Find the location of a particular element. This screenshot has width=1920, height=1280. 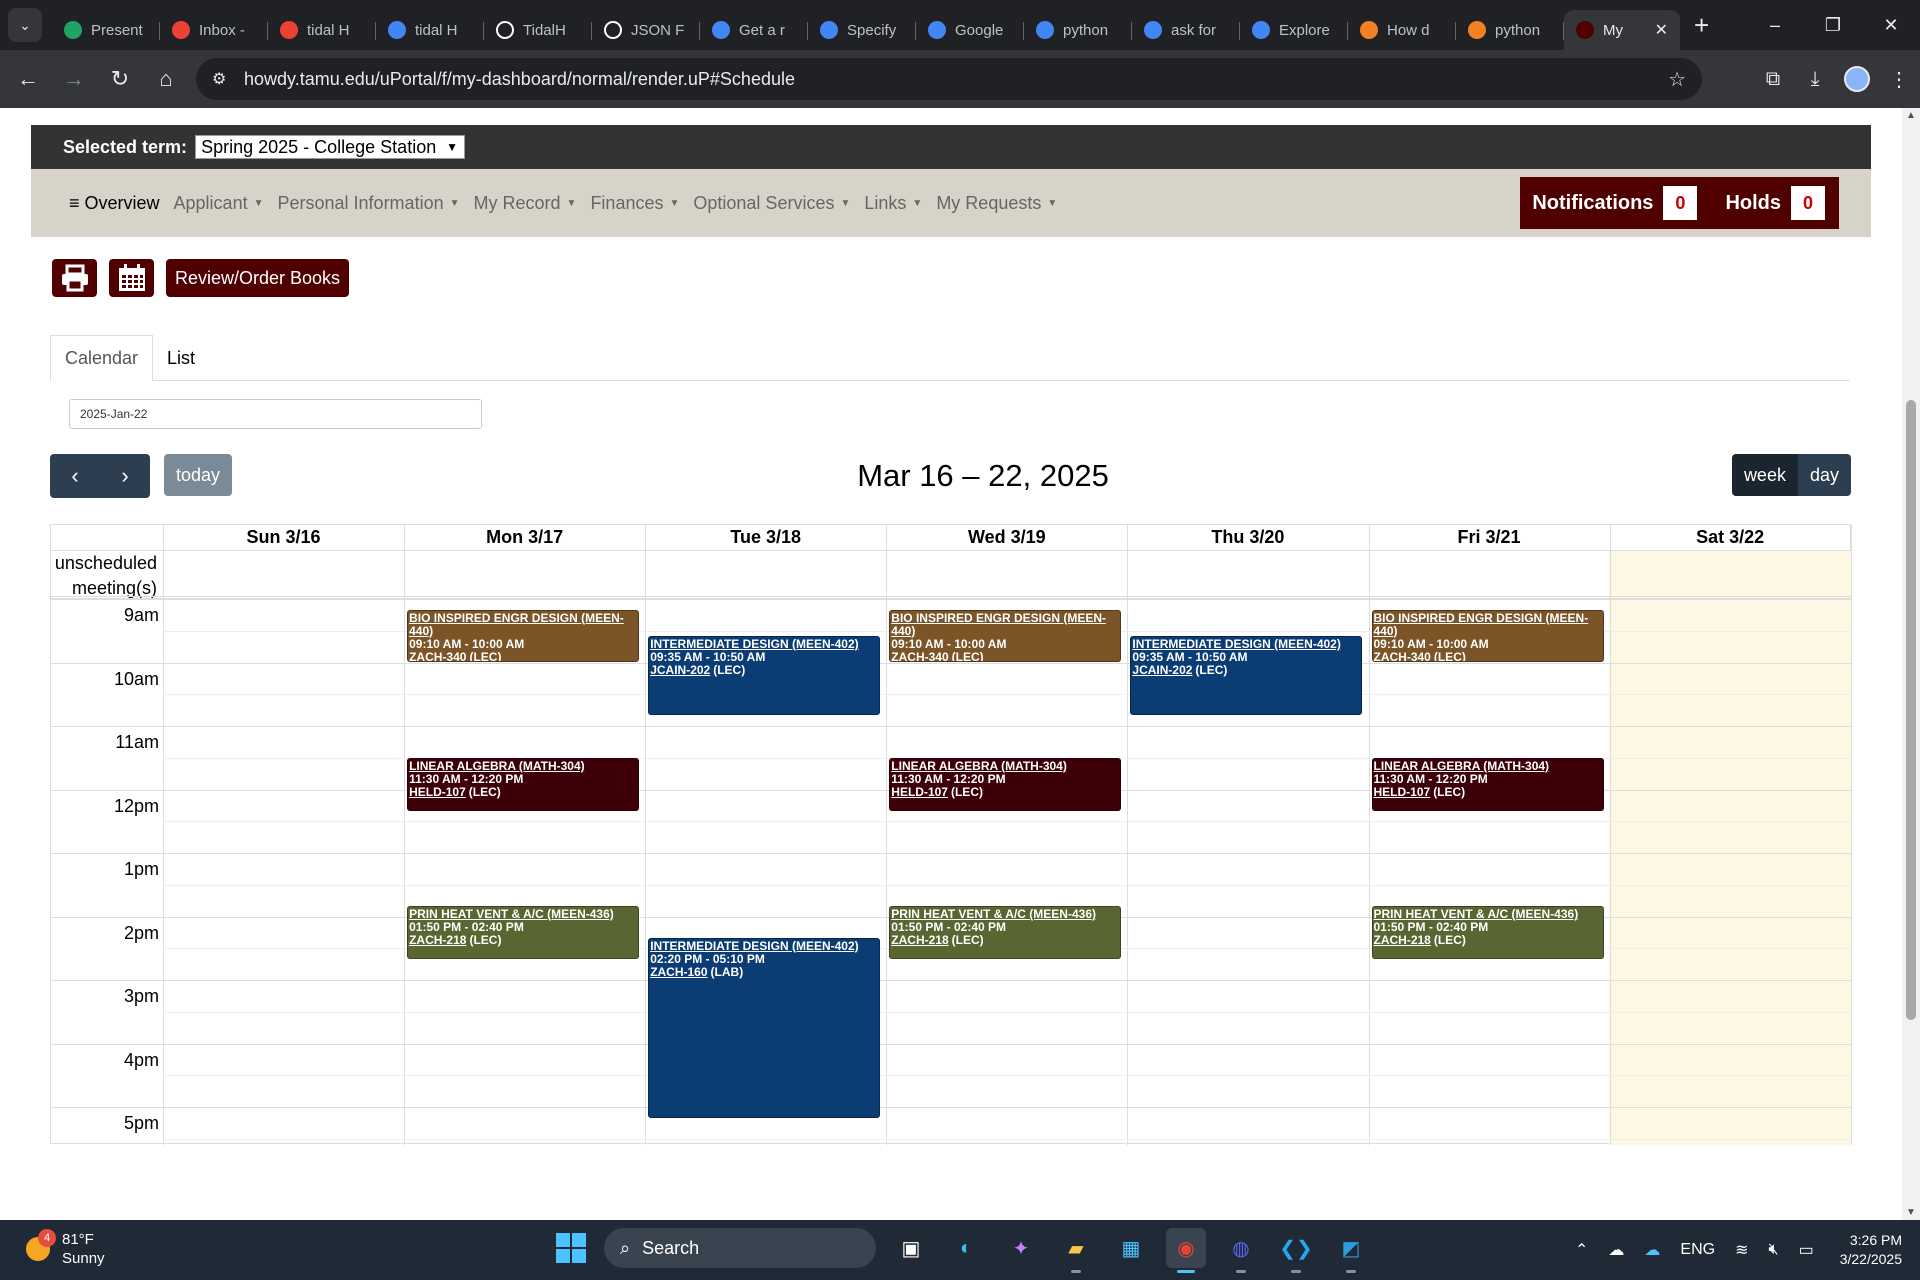

wifi-icon: ≋ is located at coordinates (1741, 1250).